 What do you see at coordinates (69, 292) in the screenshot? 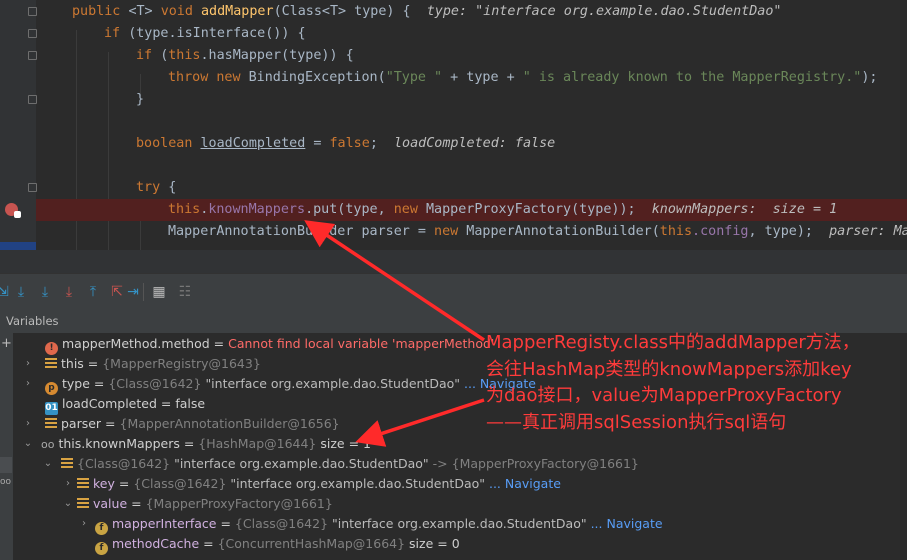
I see `force-step-into-icon: ⤓` at bounding box center [69, 292].